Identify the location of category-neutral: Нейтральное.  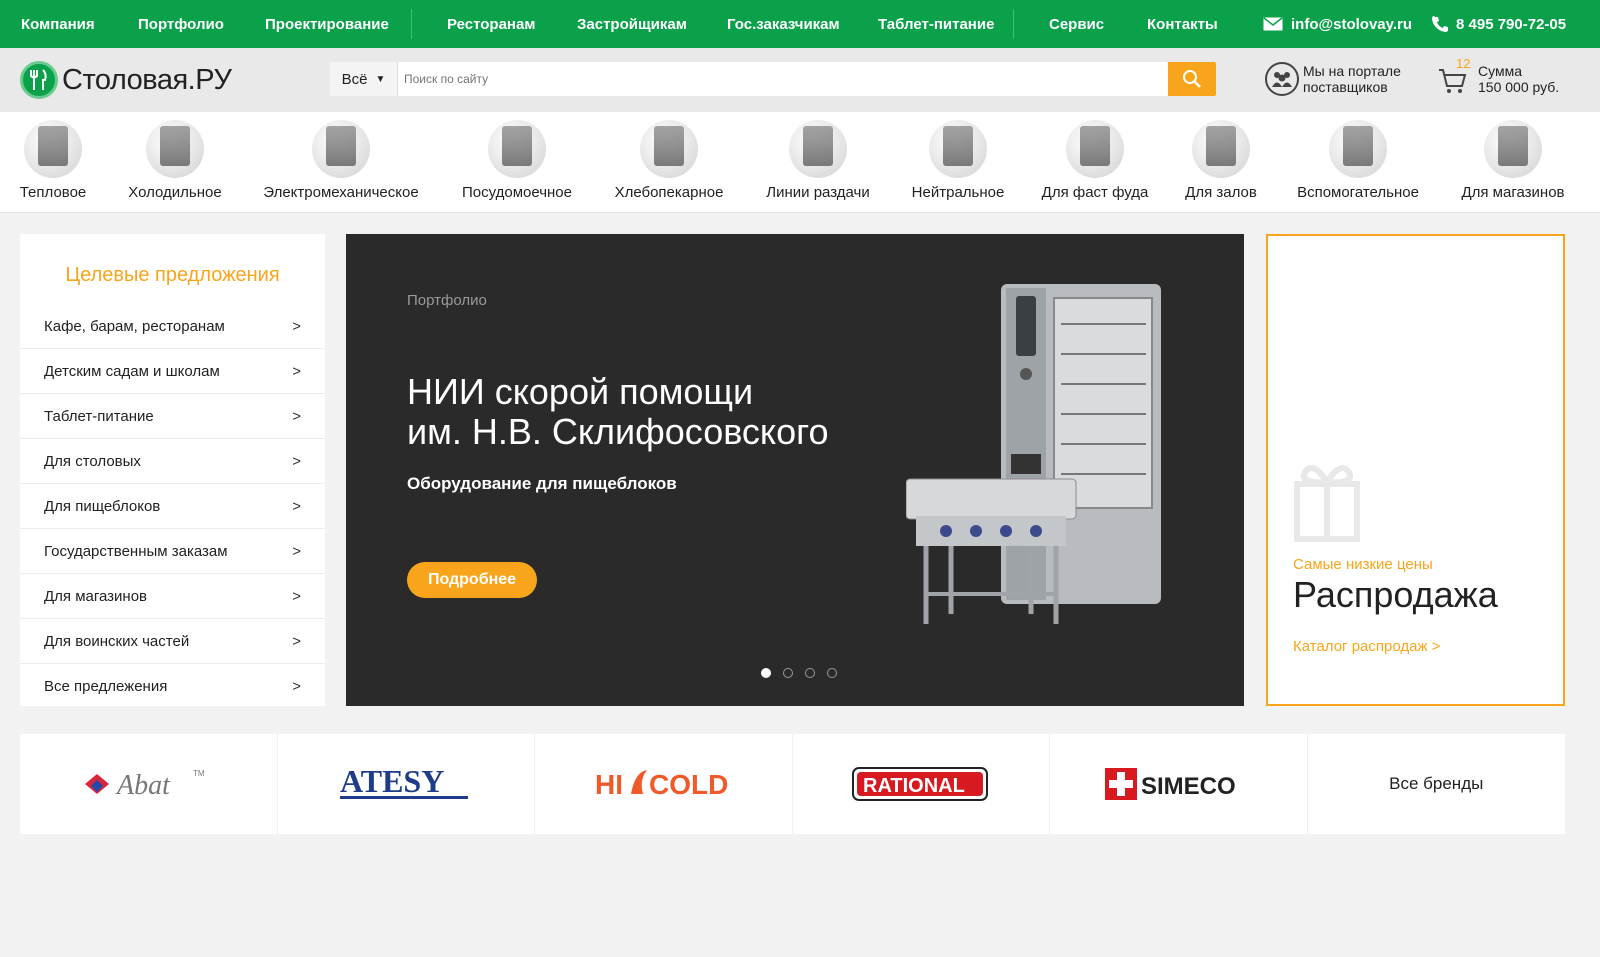
(958, 160).